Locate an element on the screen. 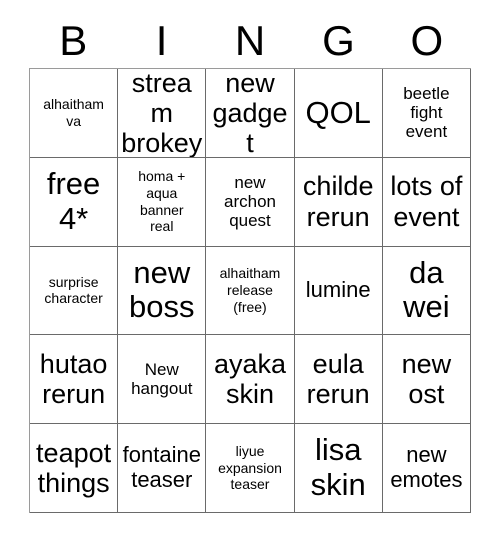 This screenshot has width=500, height=544. bingo-cell-r2c1: free 4* is located at coordinates (74, 202).